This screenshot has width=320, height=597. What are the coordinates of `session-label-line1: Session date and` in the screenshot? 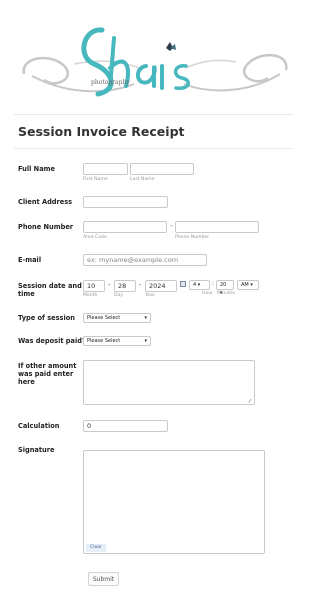 It's located at (50, 286).